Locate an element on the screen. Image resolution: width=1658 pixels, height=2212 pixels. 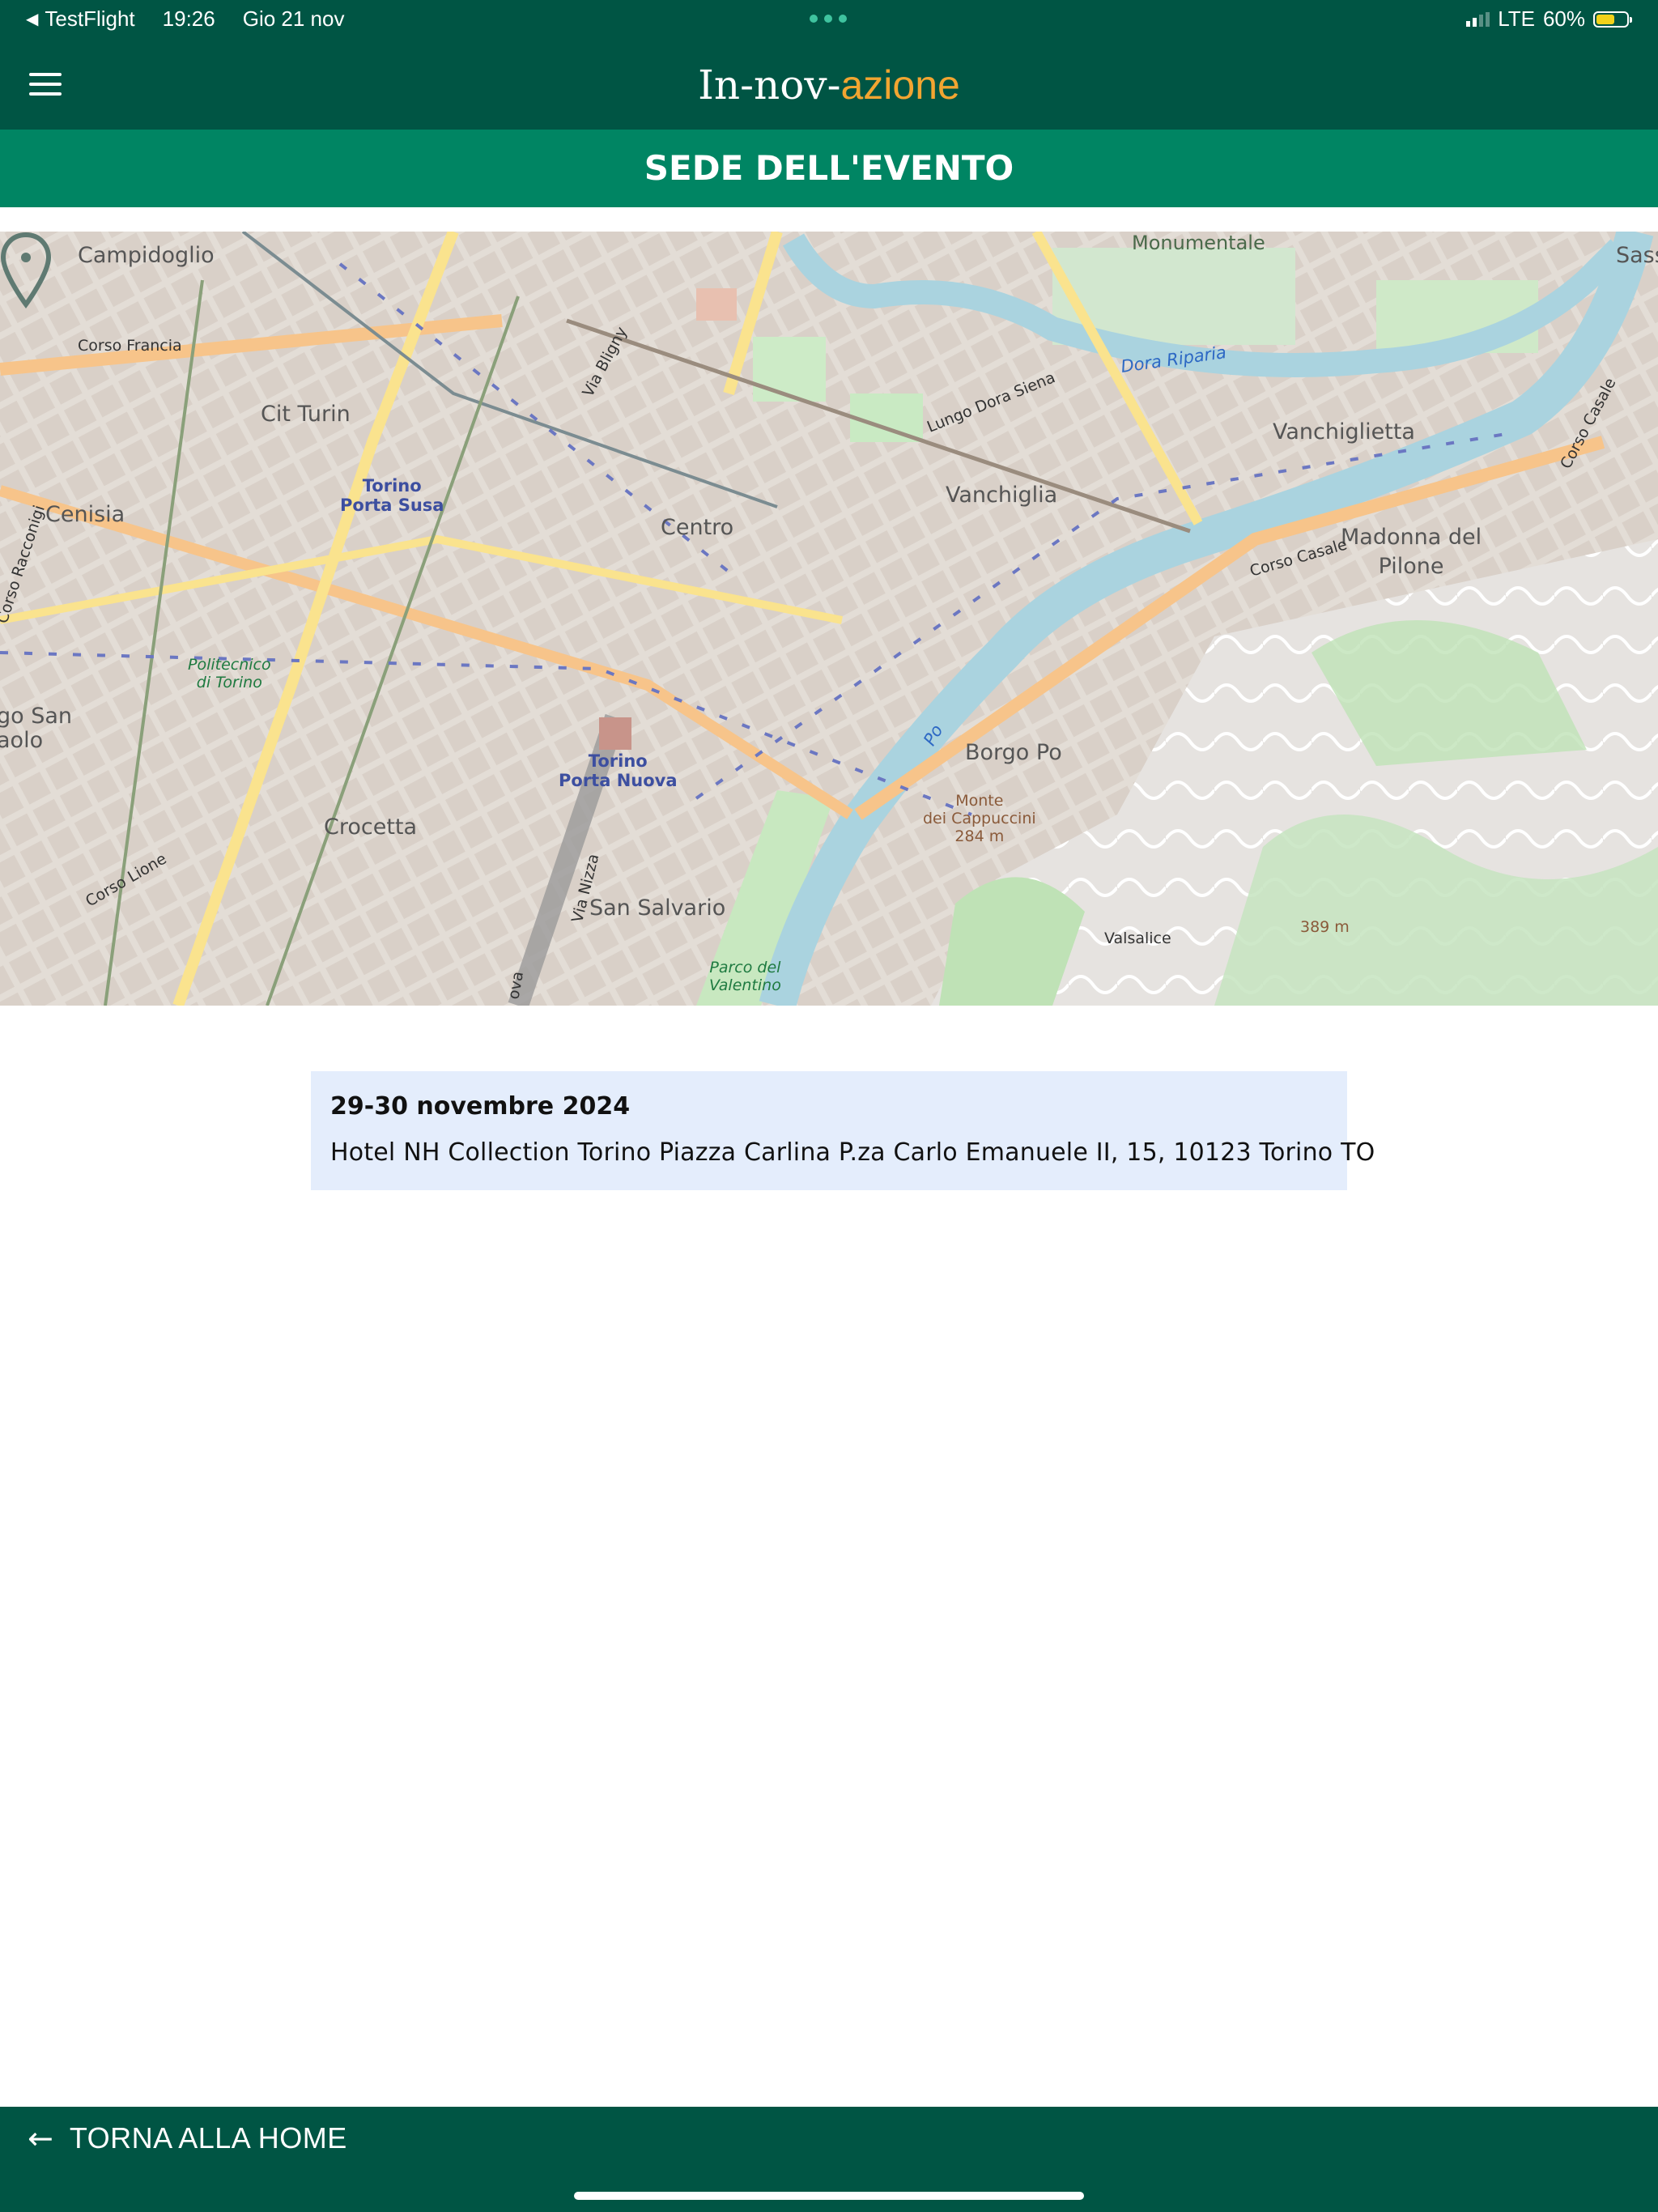
back-triangle-icon: ◀ is located at coordinates (32, 19).